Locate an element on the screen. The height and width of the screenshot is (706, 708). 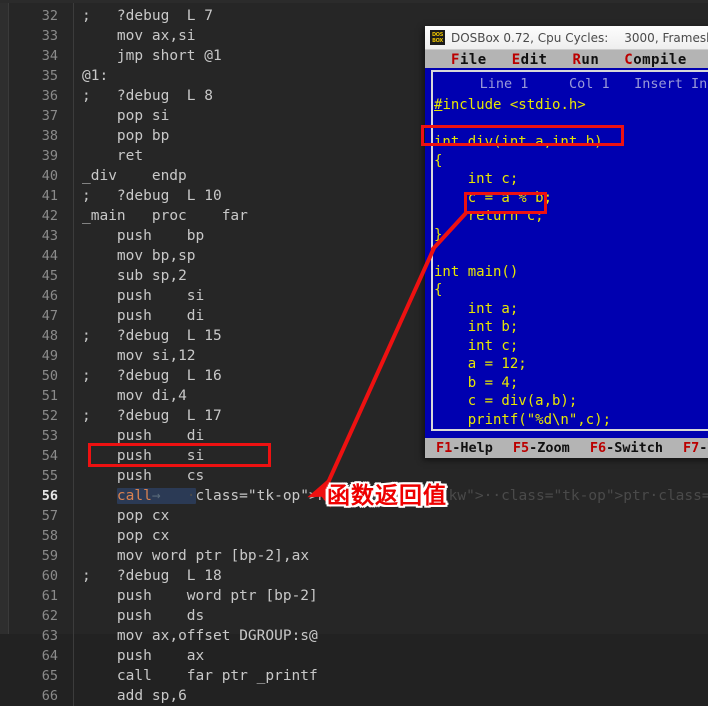
asm-line: 64 push ax is located at coordinates (354, 656).